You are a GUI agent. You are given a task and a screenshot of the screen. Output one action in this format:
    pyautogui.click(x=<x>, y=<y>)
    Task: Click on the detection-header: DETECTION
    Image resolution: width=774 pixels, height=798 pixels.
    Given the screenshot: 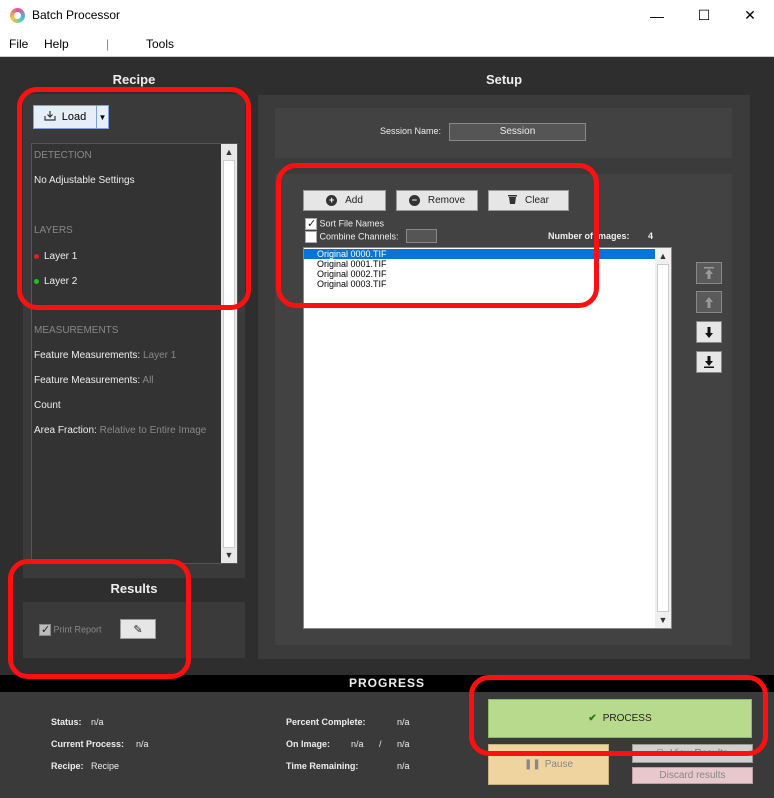 What is the action you would take?
    pyautogui.click(x=63, y=155)
    